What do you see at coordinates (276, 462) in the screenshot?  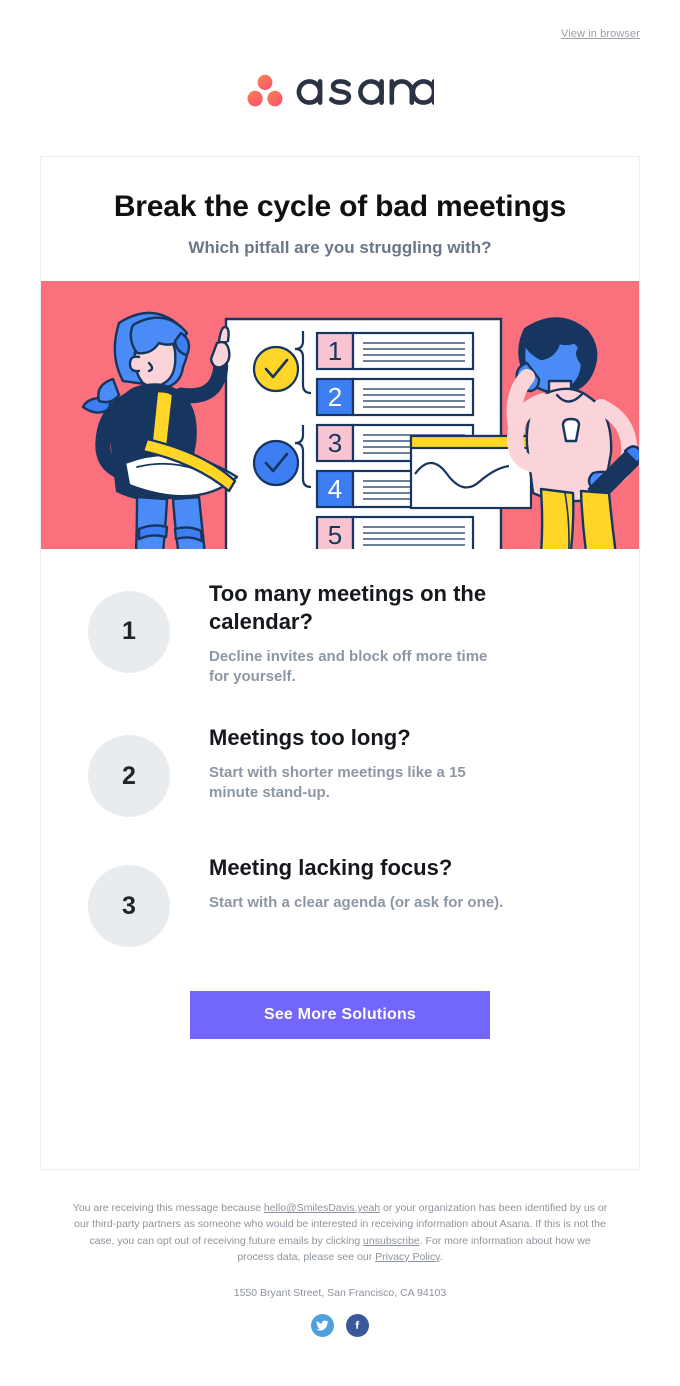 I see `check-circle-blue` at bounding box center [276, 462].